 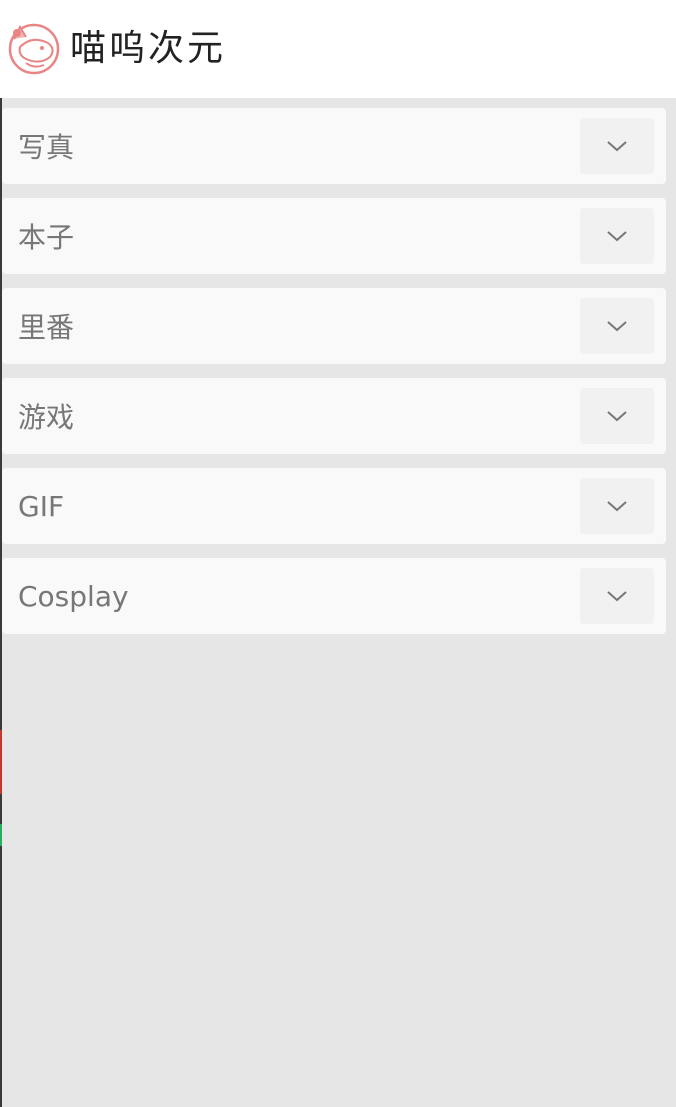 What do you see at coordinates (46, 417) in the screenshot?
I see `menu-item-label: 游戏` at bounding box center [46, 417].